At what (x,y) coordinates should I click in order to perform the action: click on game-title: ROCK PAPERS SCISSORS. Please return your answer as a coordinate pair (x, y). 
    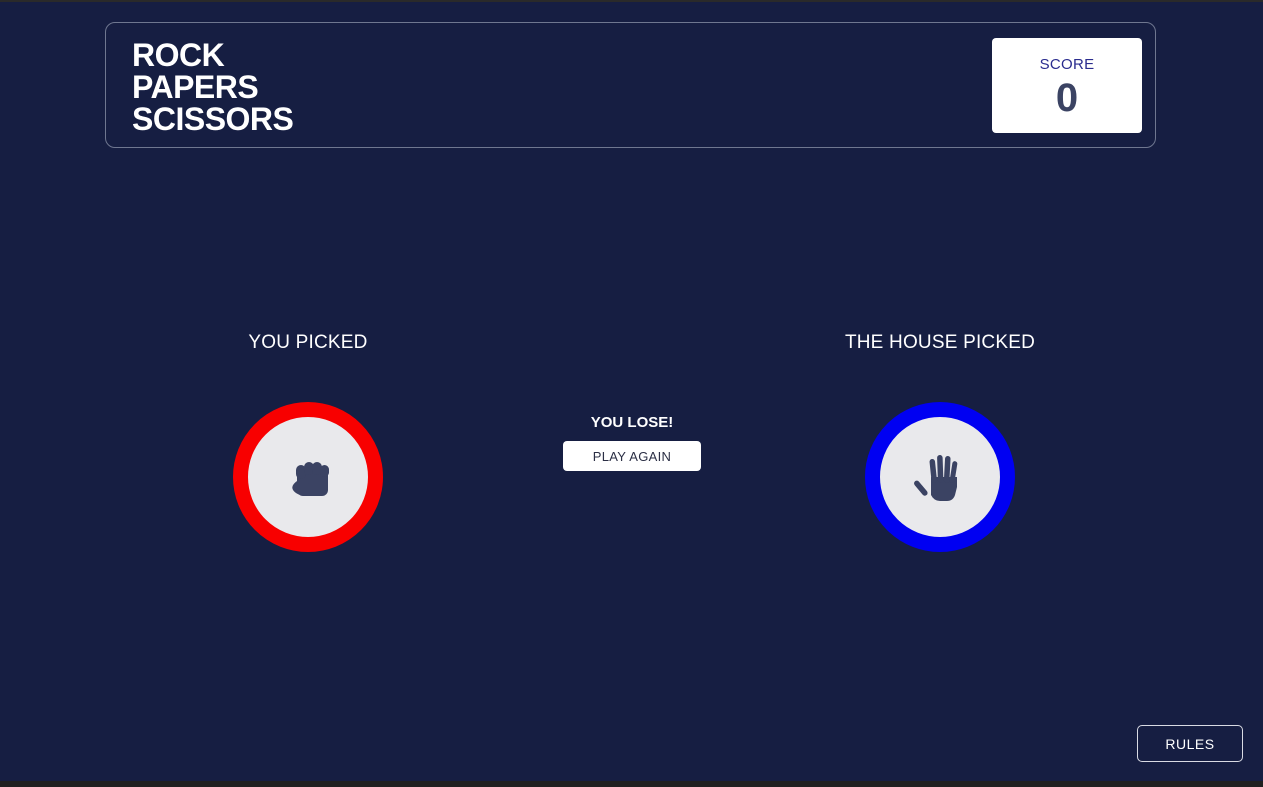
    Looking at the image, I should click on (213, 87).